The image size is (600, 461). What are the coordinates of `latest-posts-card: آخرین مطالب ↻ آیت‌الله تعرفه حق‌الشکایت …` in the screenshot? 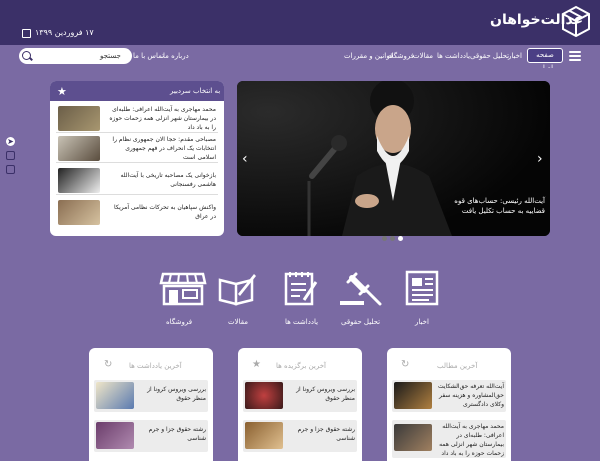 It's located at (449, 404).